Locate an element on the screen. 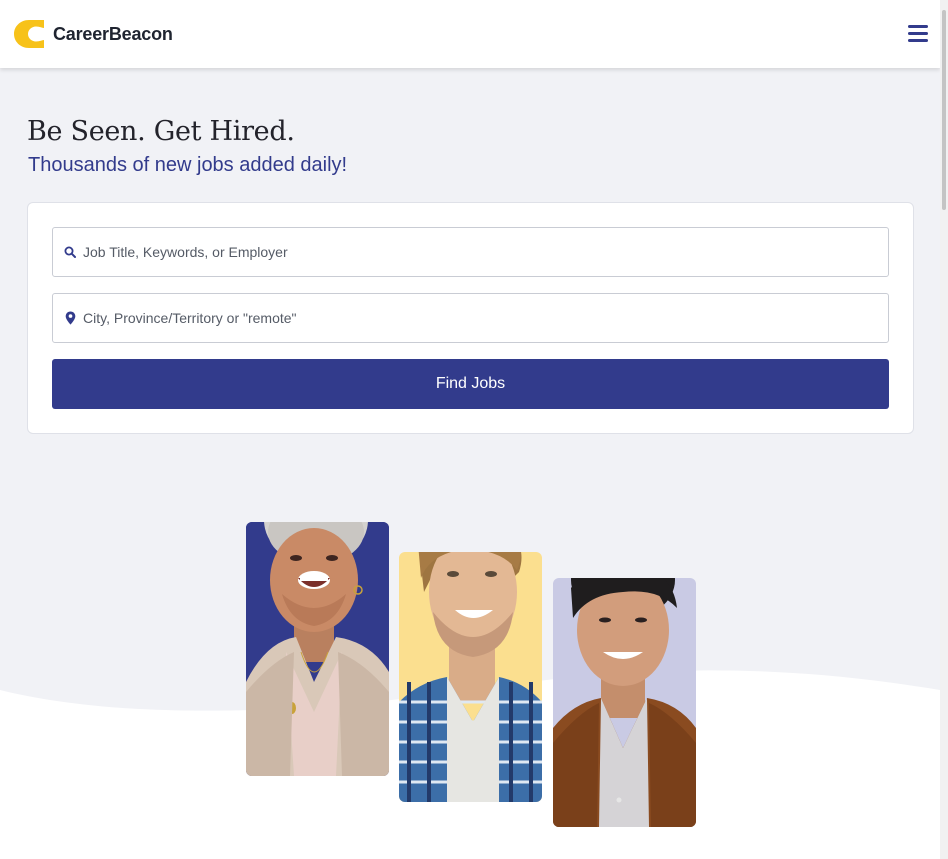 The image size is (948, 859). brand-name: CareerBeacon is located at coordinates (113, 33).